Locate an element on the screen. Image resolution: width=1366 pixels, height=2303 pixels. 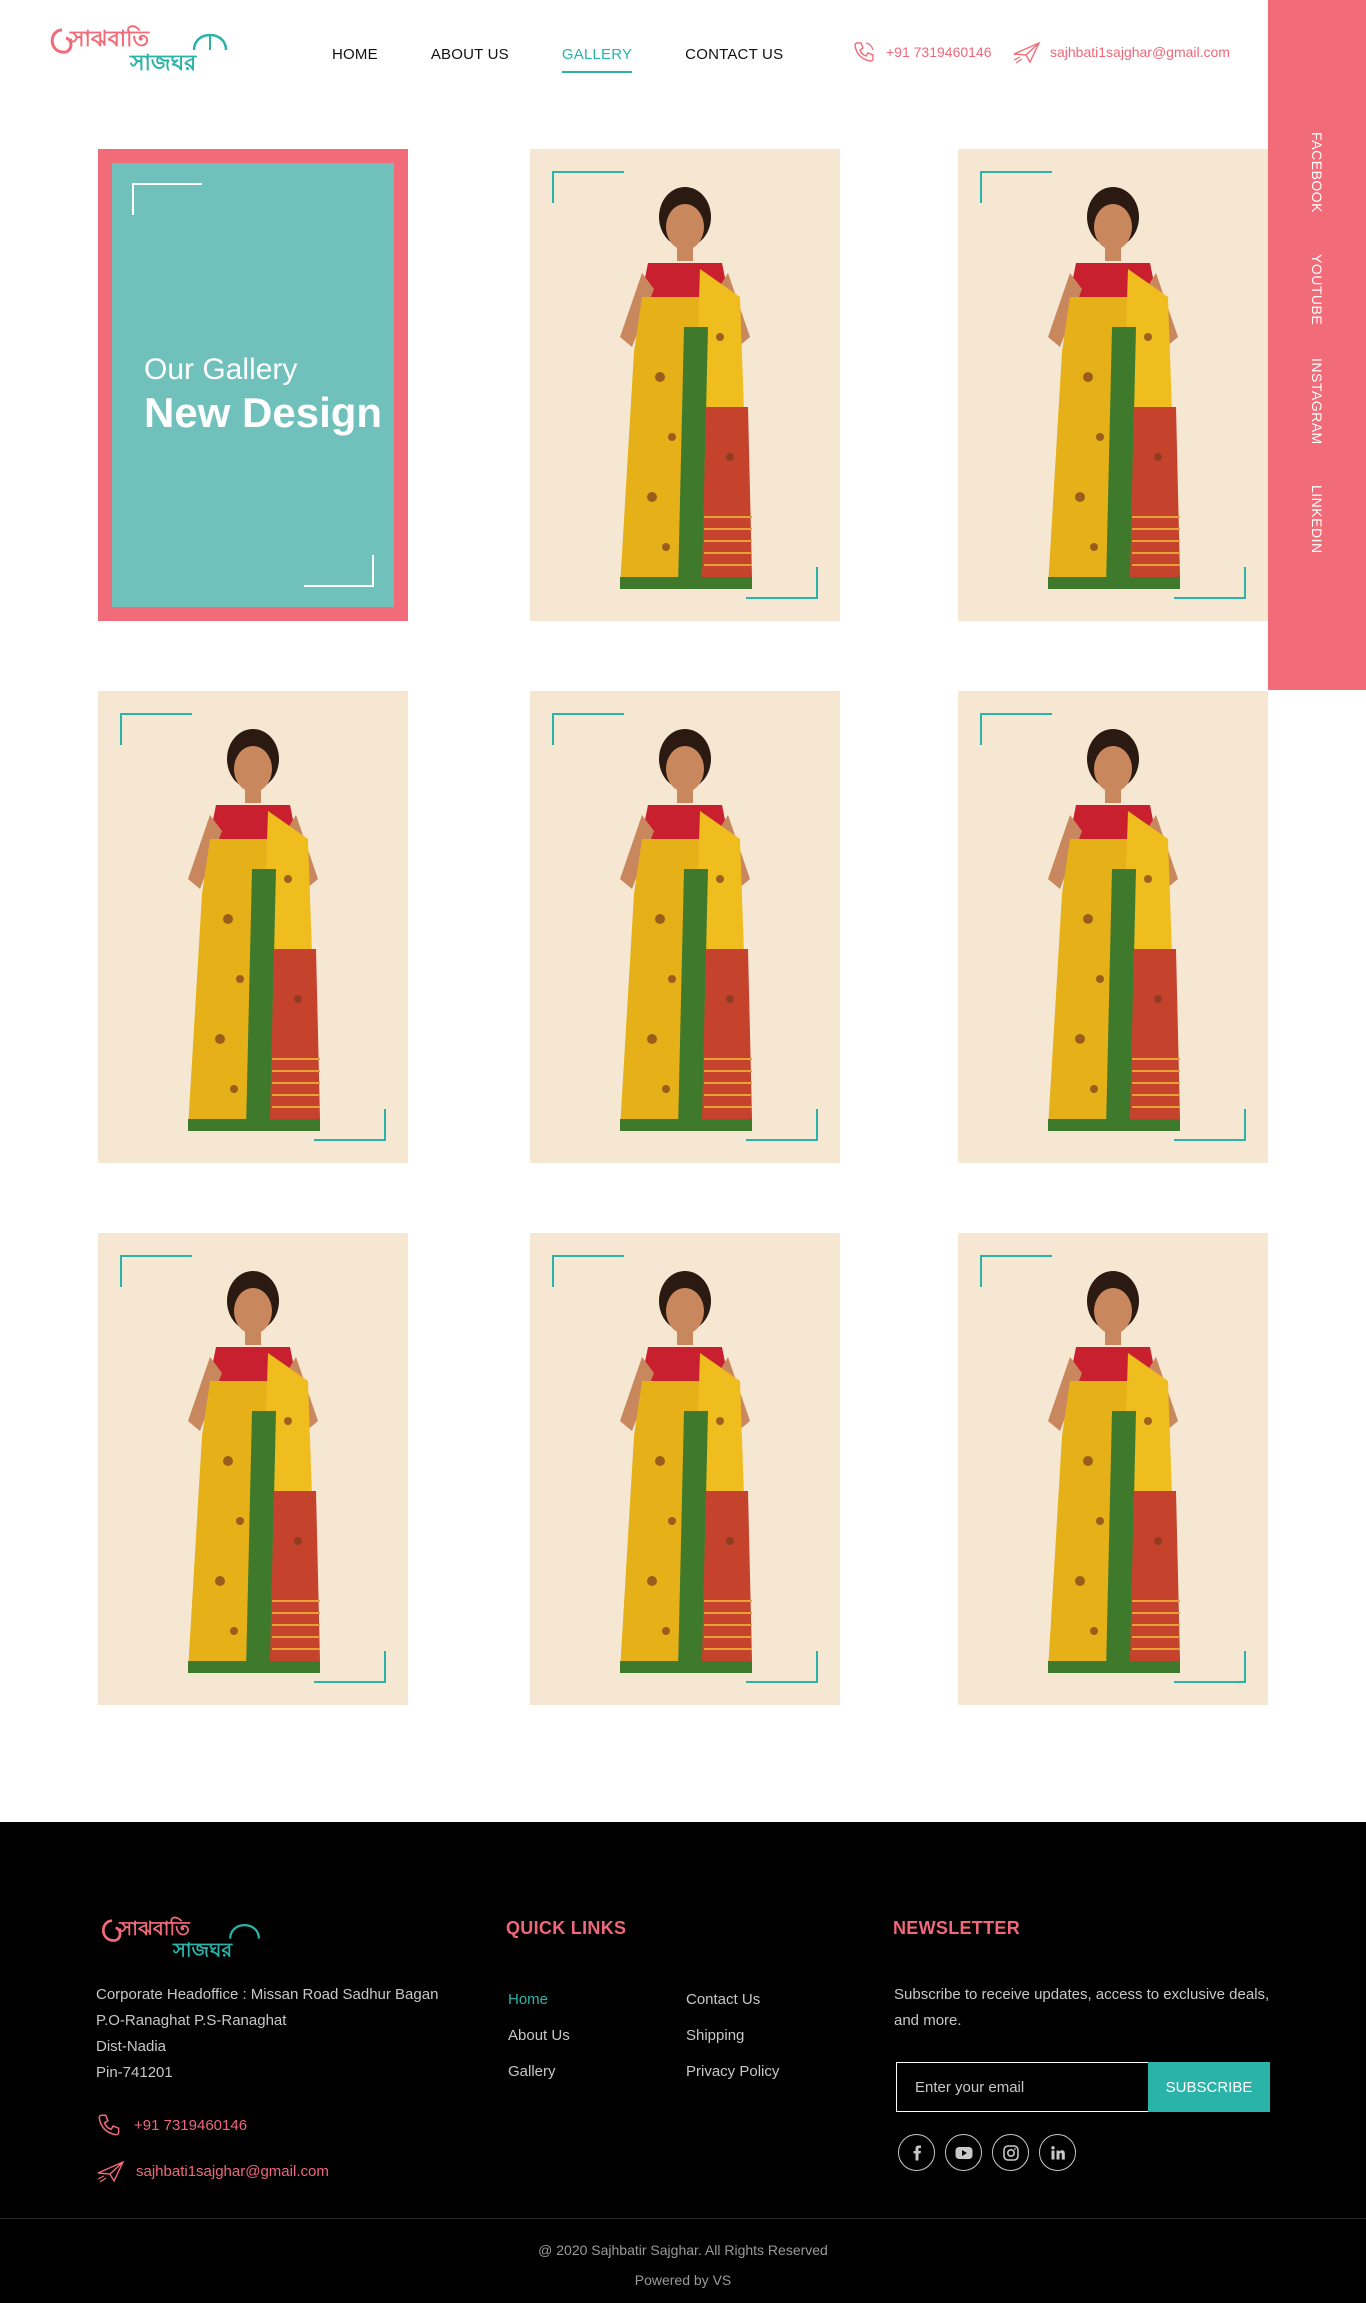
logo-line1: সাঝবাতি is located at coordinates (109, 38).